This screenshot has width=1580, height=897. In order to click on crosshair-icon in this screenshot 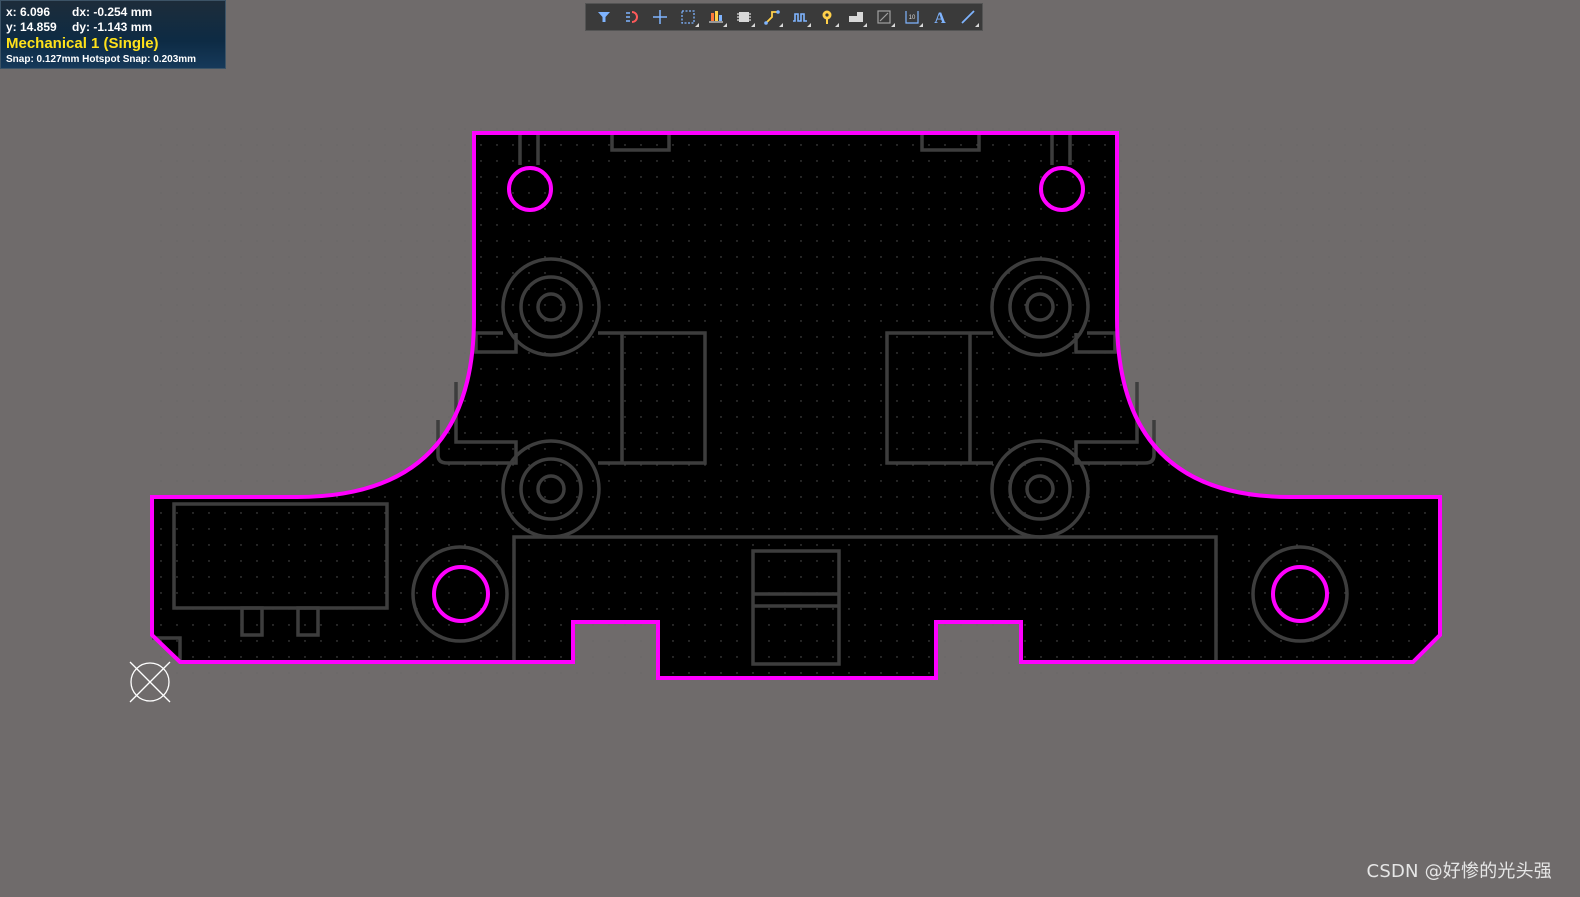, I will do `click(660, 17)`.